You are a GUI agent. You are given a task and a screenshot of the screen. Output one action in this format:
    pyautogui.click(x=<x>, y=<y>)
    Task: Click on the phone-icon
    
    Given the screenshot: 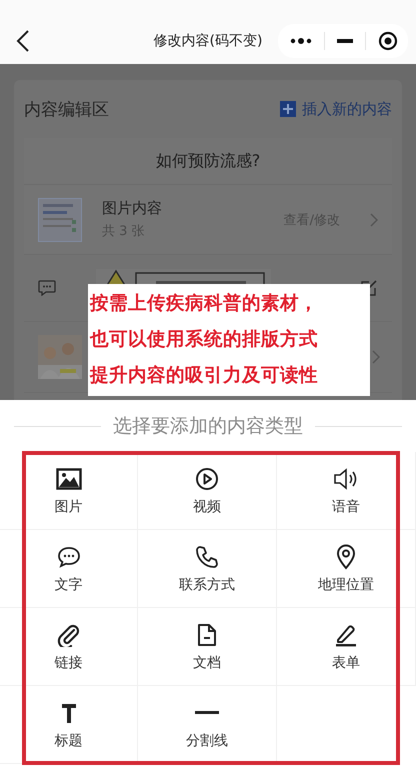 What is the action you would take?
    pyautogui.click(x=207, y=556)
    